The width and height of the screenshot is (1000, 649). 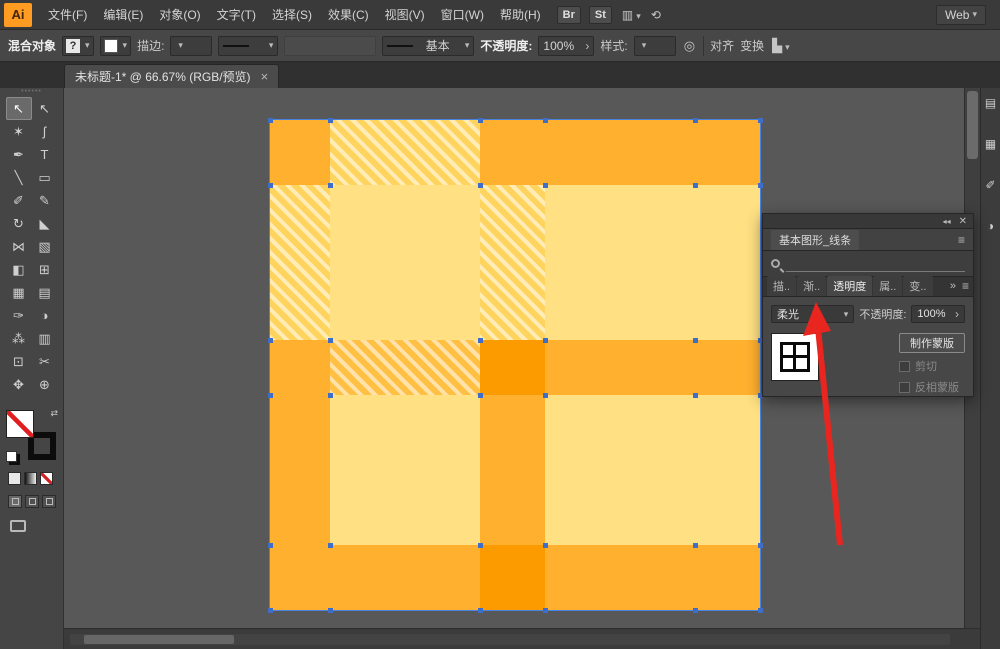 What do you see at coordinates (45, 246) in the screenshot?
I see `free-transform-tool: ▧` at bounding box center [45, 246].